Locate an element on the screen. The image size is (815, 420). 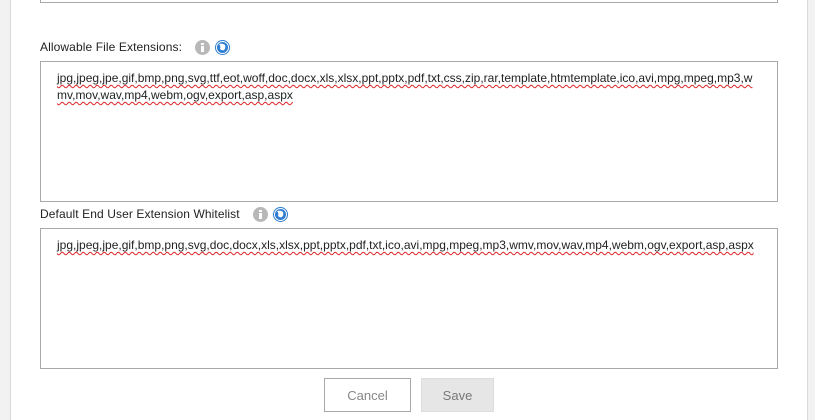
whitelist-label-row: Default End User Extension Whitelist is located at coordinates (164, 214).